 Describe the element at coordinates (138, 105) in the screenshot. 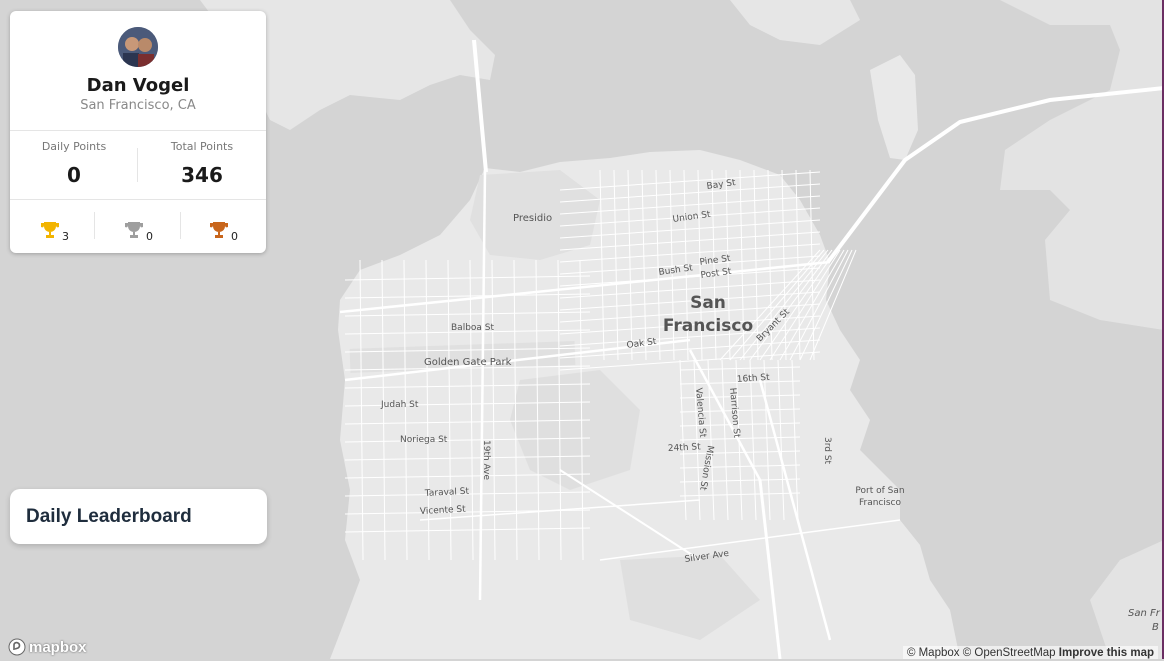

I see `profile-location: San Francisco, CA` at that location.